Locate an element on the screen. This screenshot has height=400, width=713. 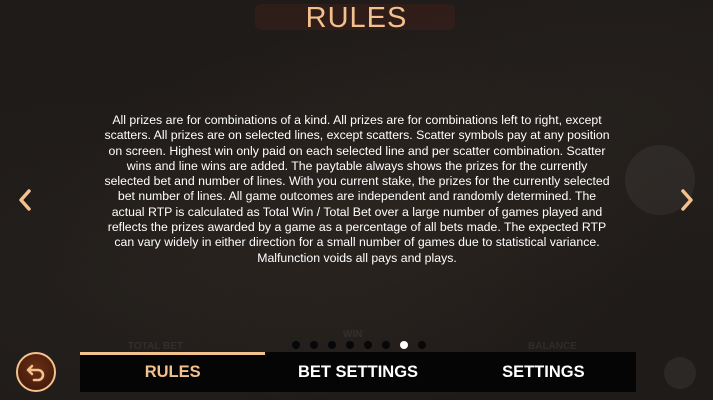
background-balance-label: BALANCE is located at coordinates (552, 346).